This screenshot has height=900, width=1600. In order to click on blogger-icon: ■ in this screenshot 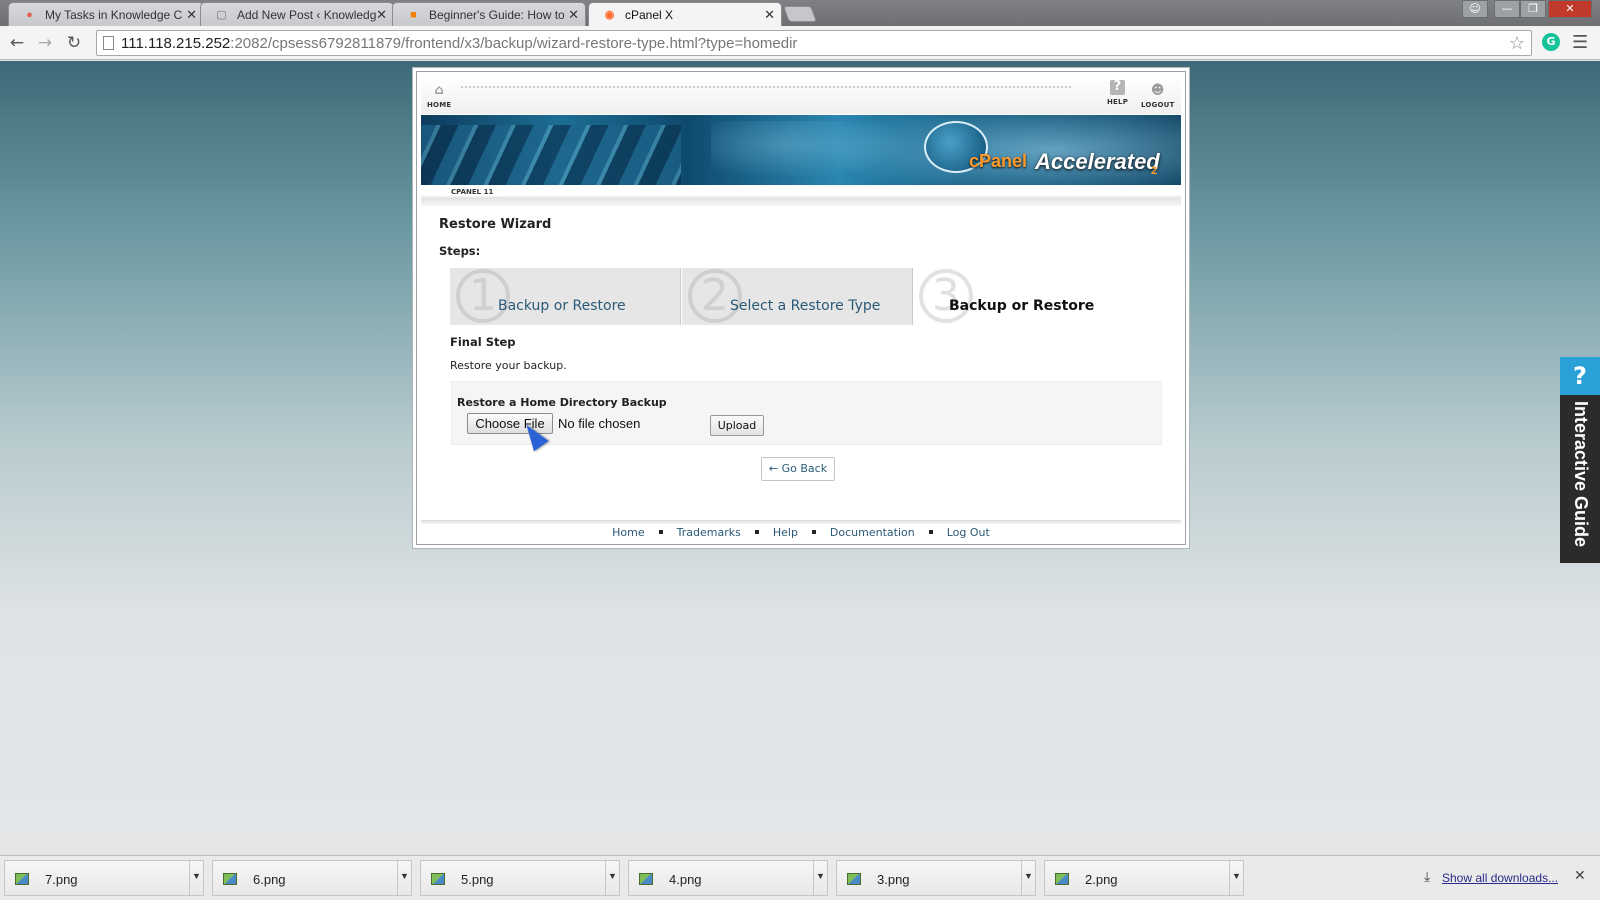, I will do `click(413, 15)`.